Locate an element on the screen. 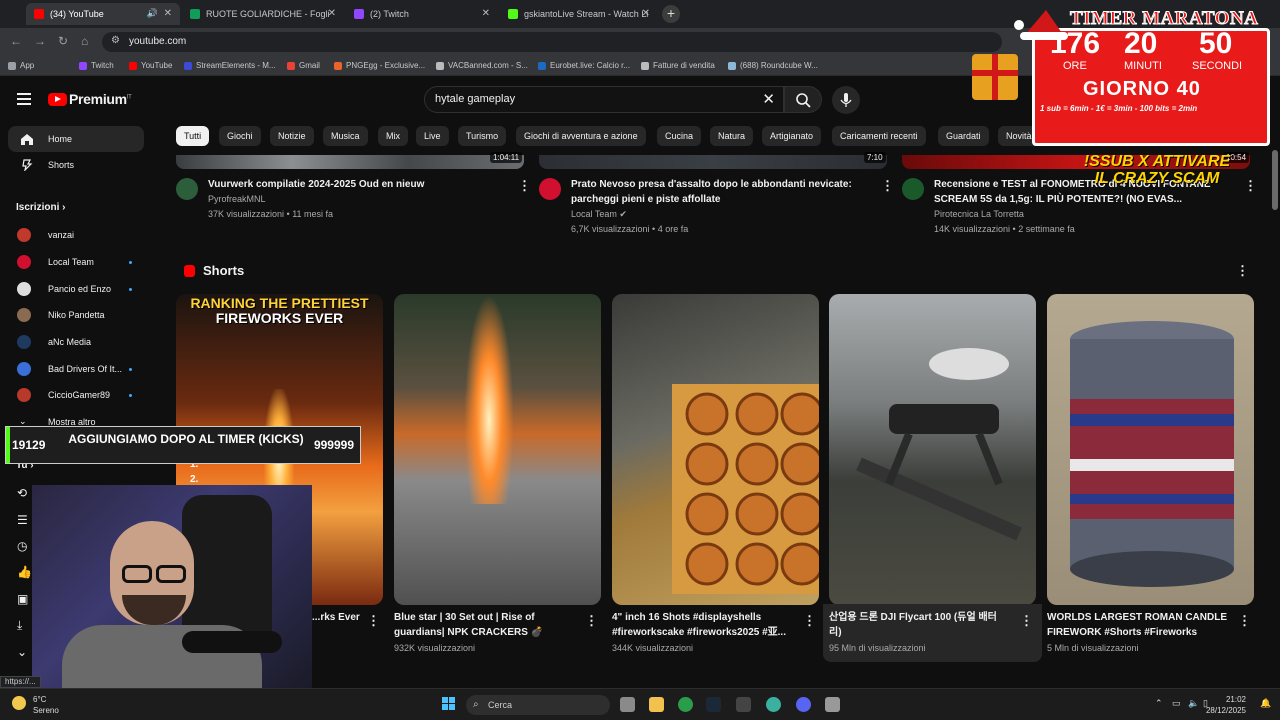  tab-kick: gskiantoLive Stream - Watch Li ✕ is located at coordinates (579, 14).